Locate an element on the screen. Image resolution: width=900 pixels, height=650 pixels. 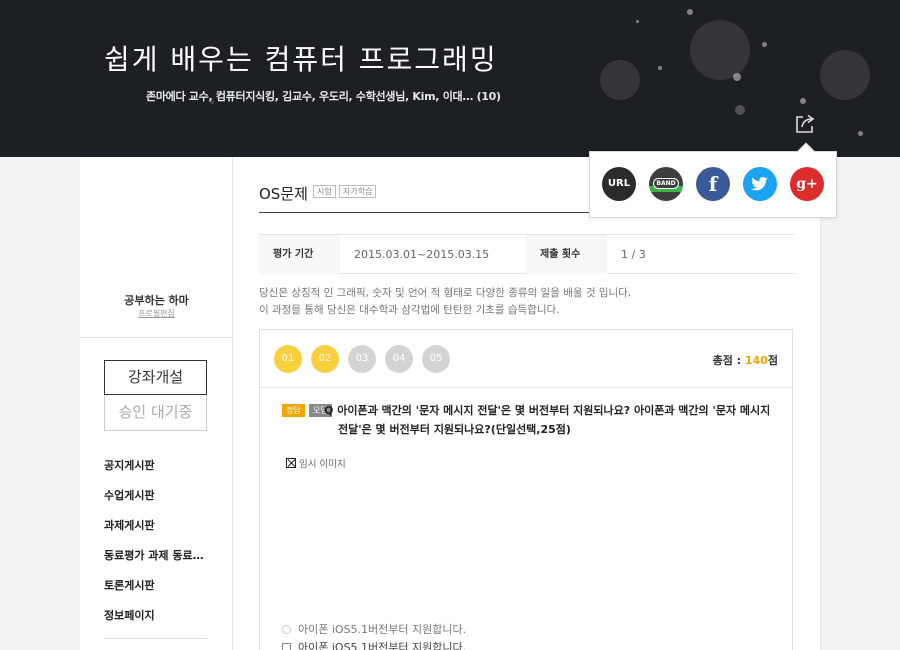
description-line: 이 과정을 통해 당신은 대수학과 삼각법에 탄탄한 기초를 습득합니다. is located at coordinates (409, 310).